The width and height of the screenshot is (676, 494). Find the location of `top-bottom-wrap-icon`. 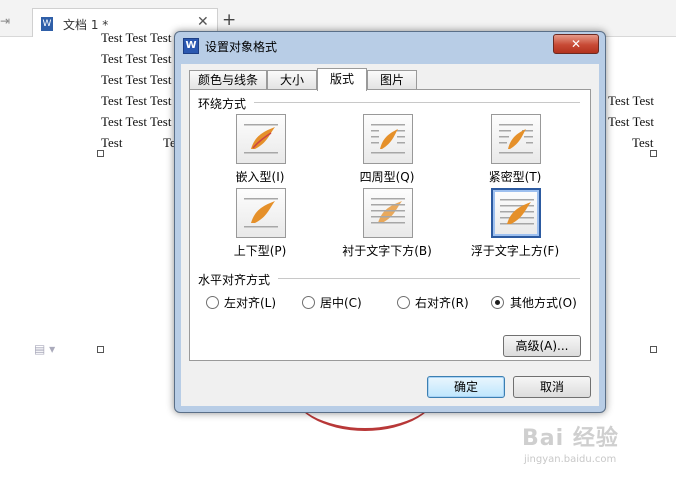

top-bottom-wrap-icon is located at coordinates (261, 213).